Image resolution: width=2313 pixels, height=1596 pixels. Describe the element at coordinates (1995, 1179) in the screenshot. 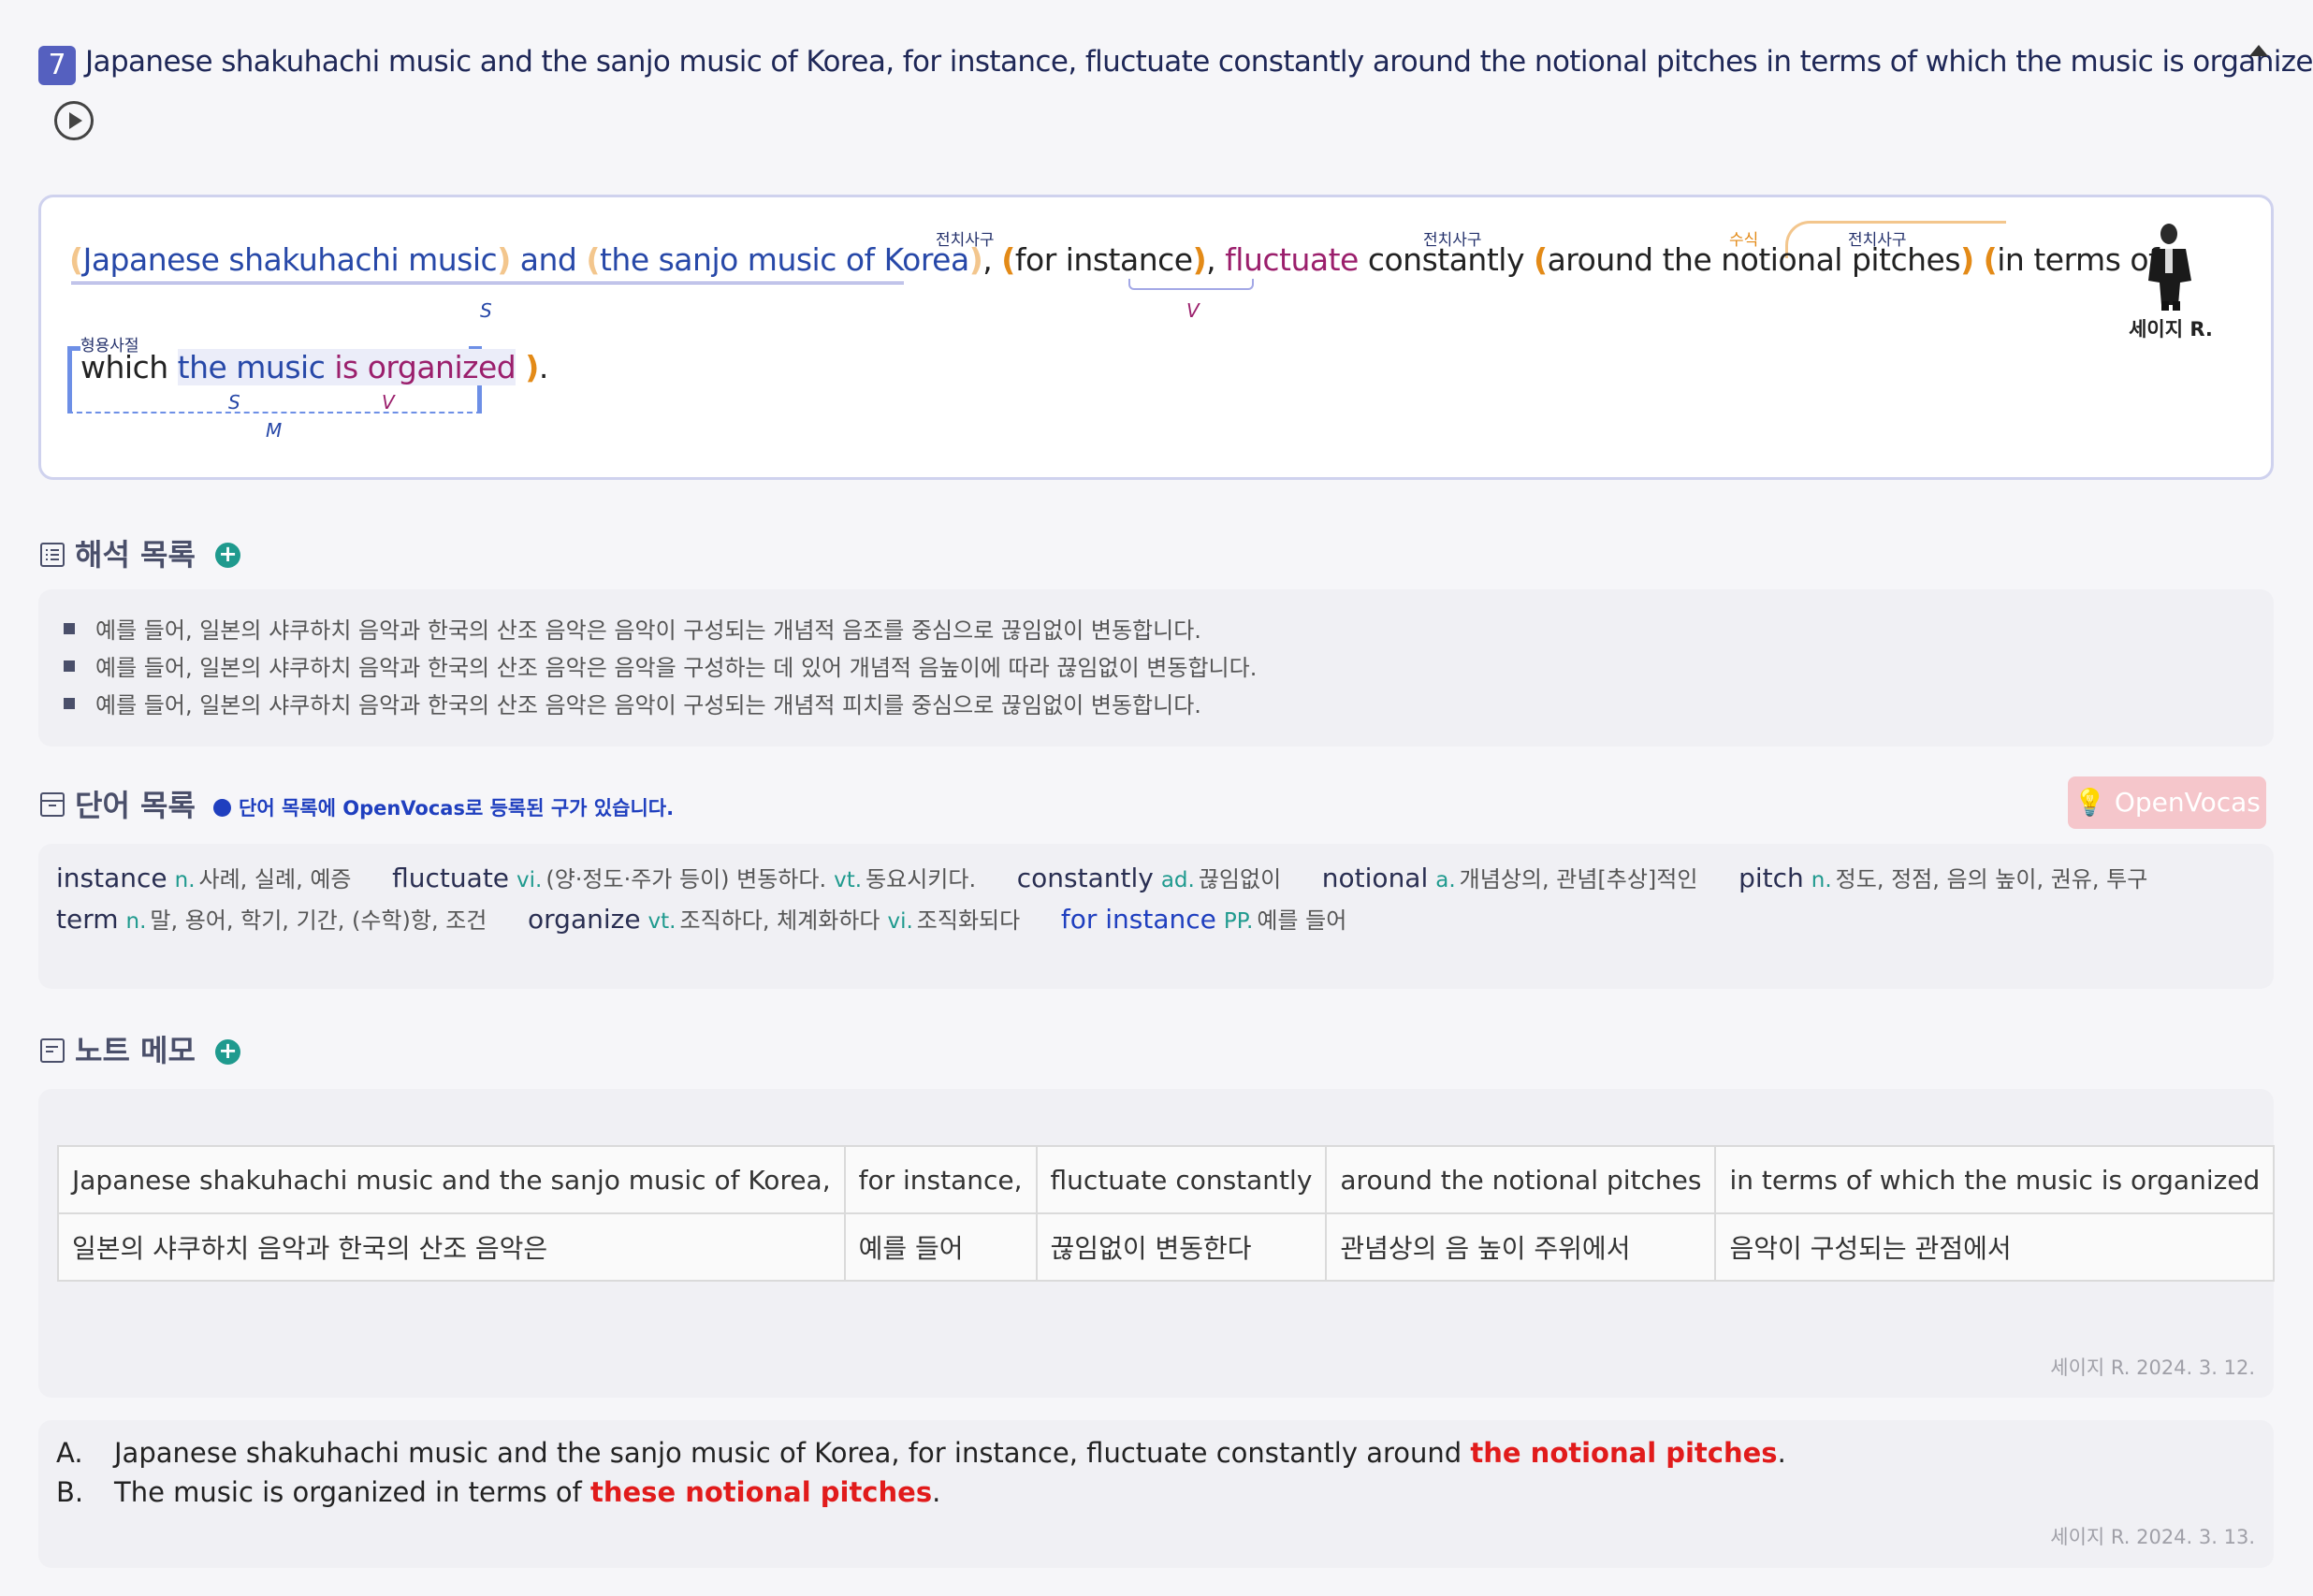

I see `table-cell: in terms of which the music is organized` at that location.